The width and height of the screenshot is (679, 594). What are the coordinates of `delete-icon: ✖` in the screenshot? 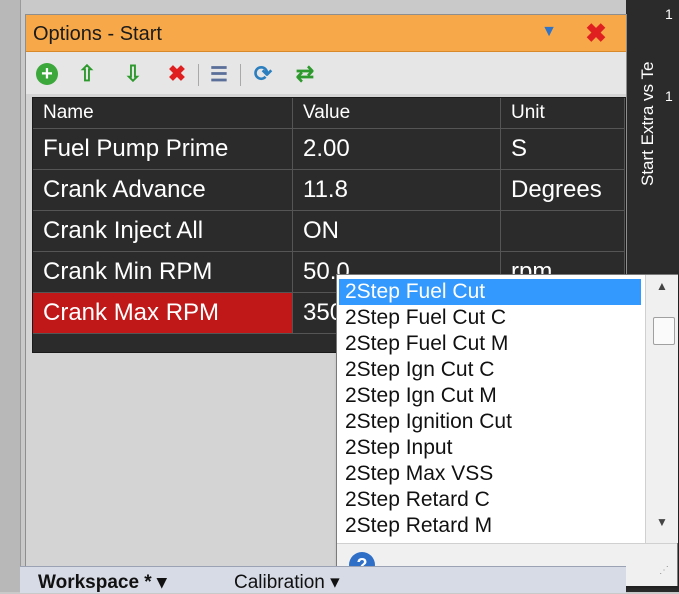 It's located at (177, 73).